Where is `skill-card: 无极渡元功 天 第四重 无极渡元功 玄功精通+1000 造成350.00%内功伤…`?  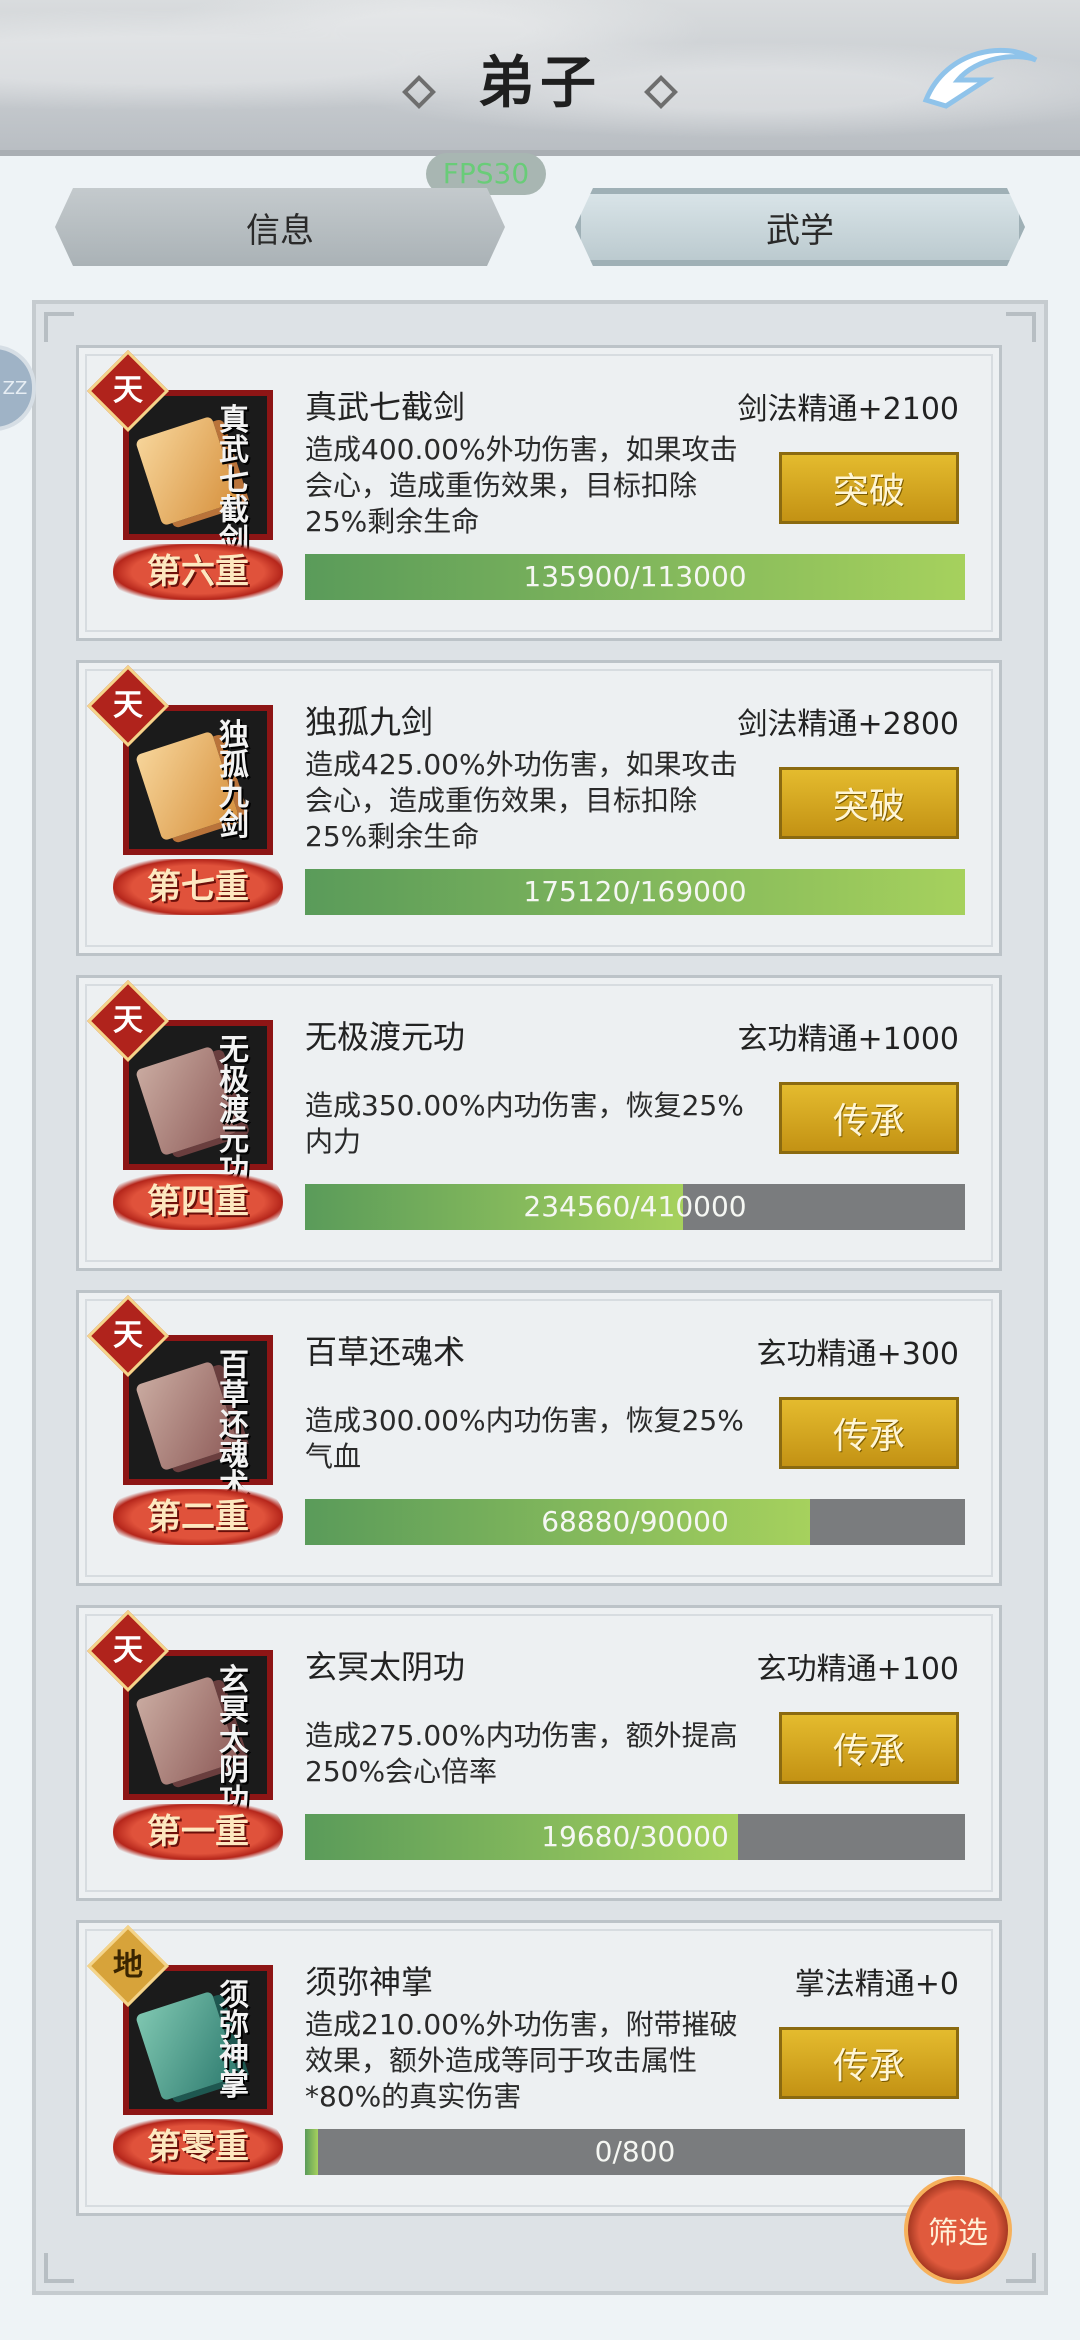 skill-card: 无极渡元功 天 第四重 无极渡元功 玄功精通+1000 造成350.00%内功伤… is located at coordinates (539, 1123).